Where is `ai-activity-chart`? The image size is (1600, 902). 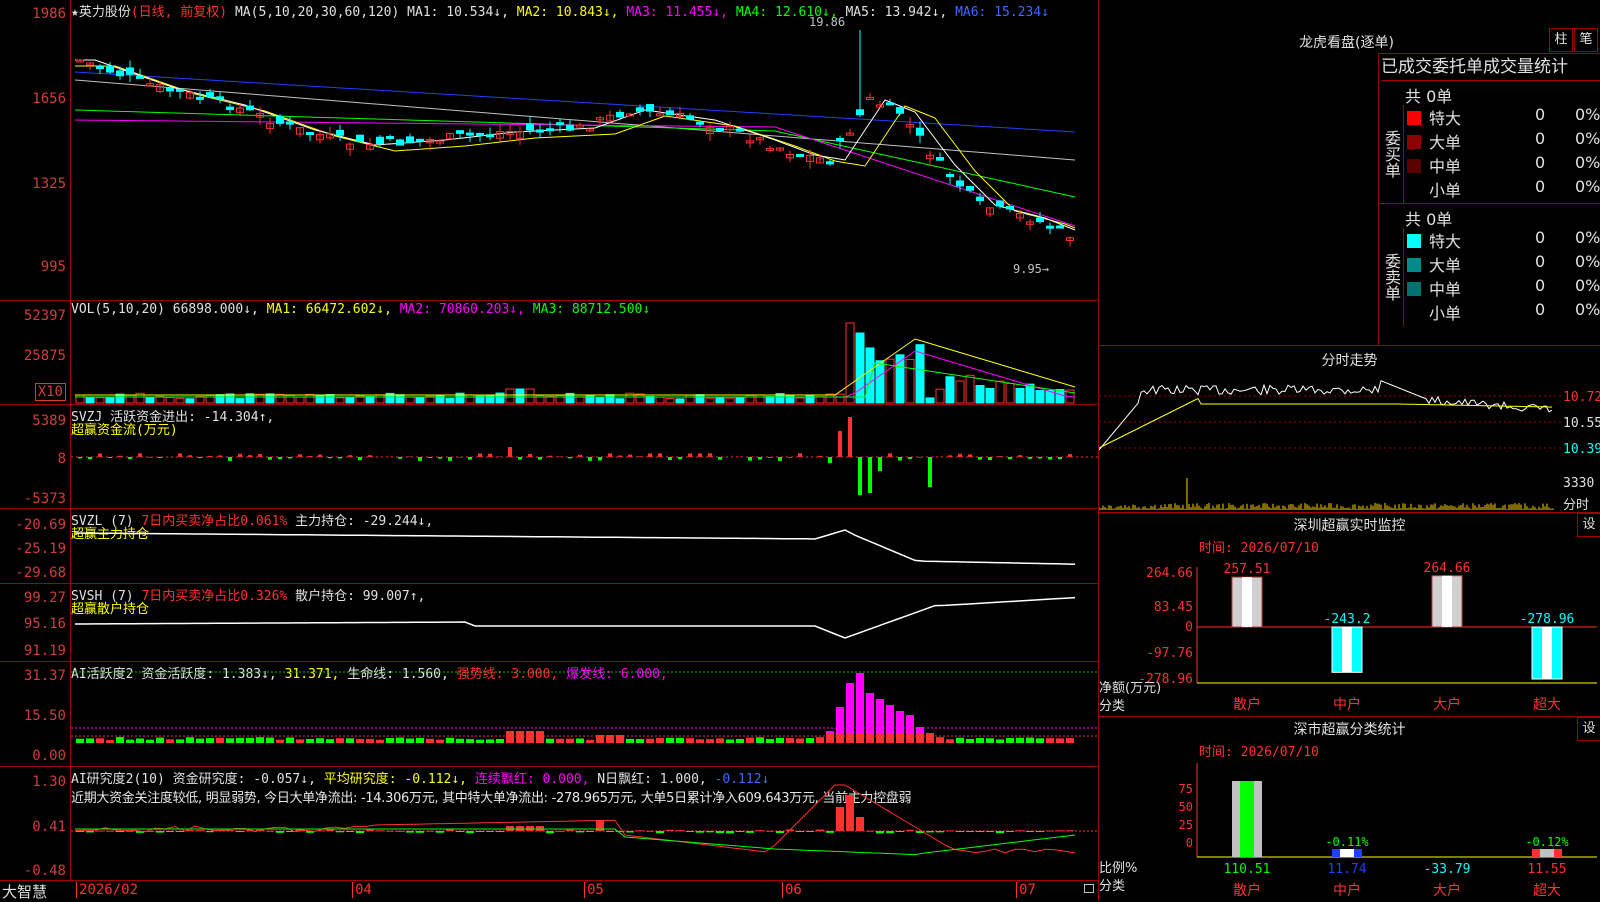 ai-activity-chart is located at coordinates (584, 714).